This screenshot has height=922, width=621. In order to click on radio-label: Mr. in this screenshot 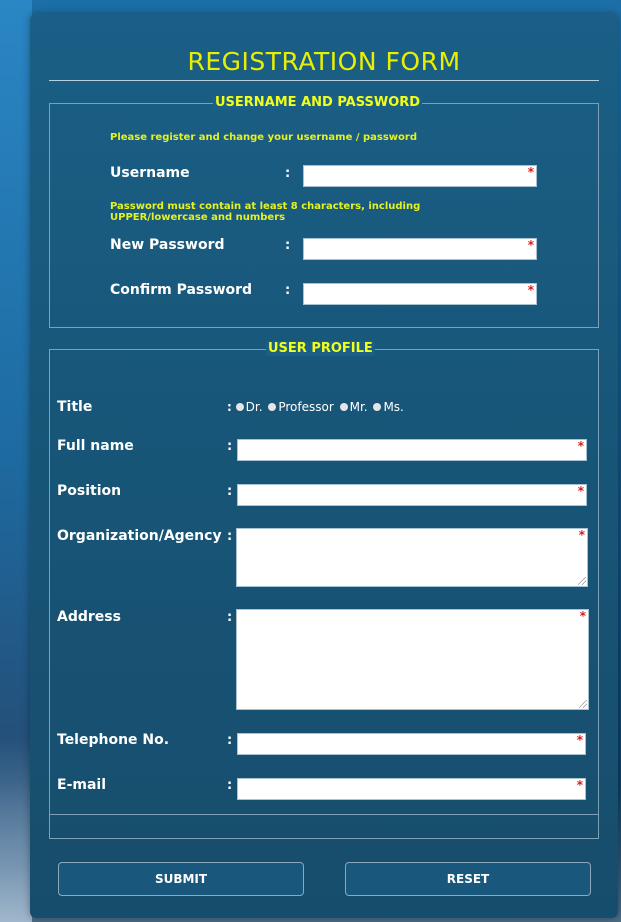, I will do `click(358, 407)`.